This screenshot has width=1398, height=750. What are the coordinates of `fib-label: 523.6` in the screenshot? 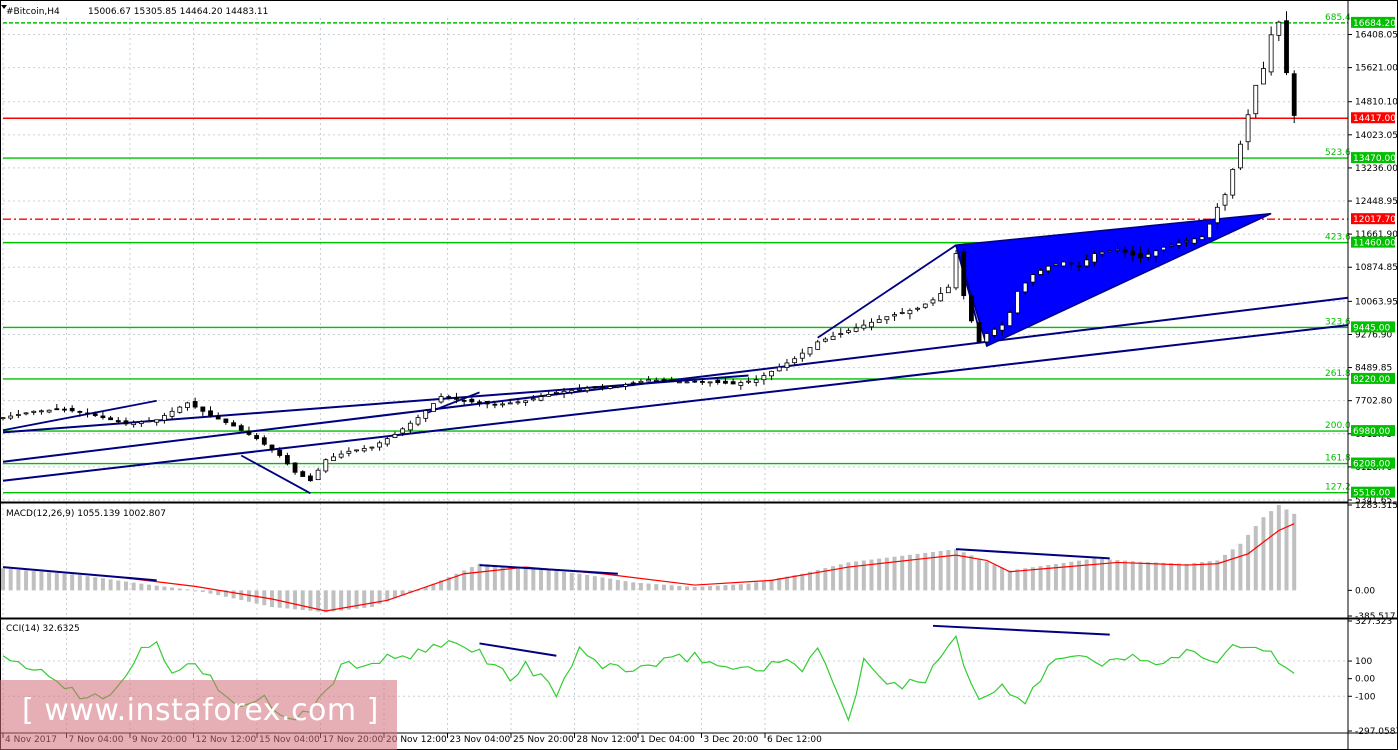 It's located at (1338, 153).